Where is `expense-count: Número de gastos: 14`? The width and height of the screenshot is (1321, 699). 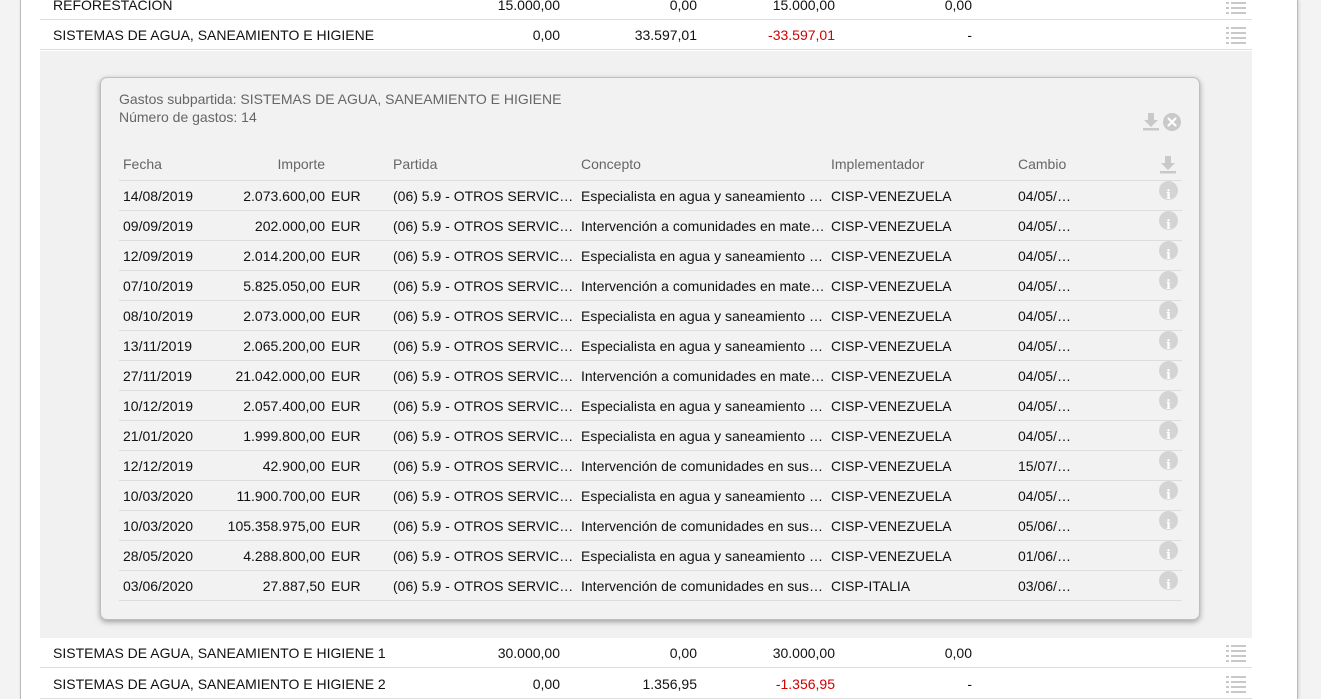
expense-count: Número de gastos: 14 is located at coordinates (188, 117).